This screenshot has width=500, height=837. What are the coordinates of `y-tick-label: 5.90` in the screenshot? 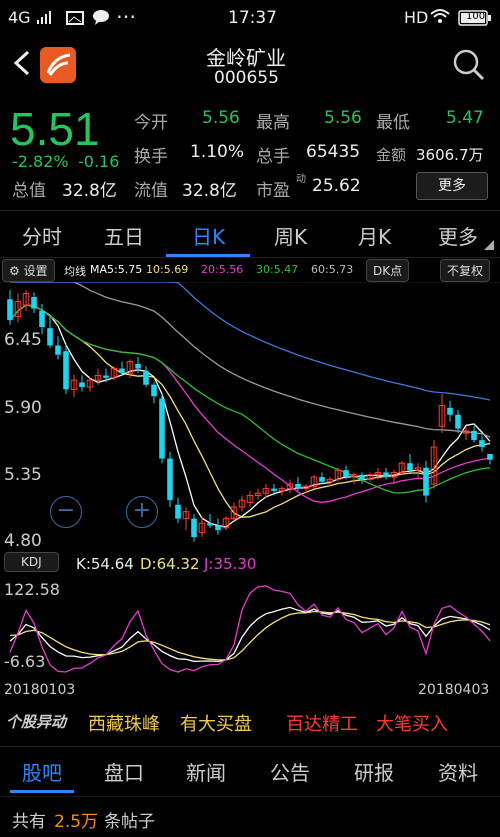 It's located at (23, 408).